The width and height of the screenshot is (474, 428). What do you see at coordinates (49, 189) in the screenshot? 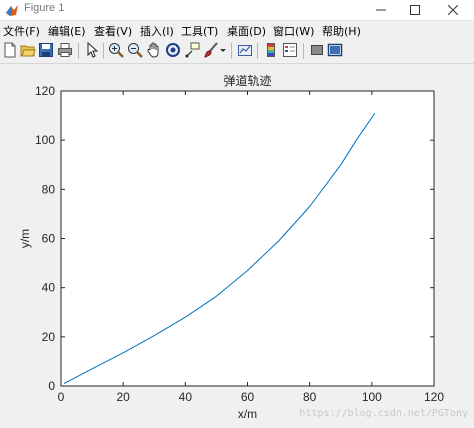
I see `y-tick-label: 80` at bounding box center [49, 189].